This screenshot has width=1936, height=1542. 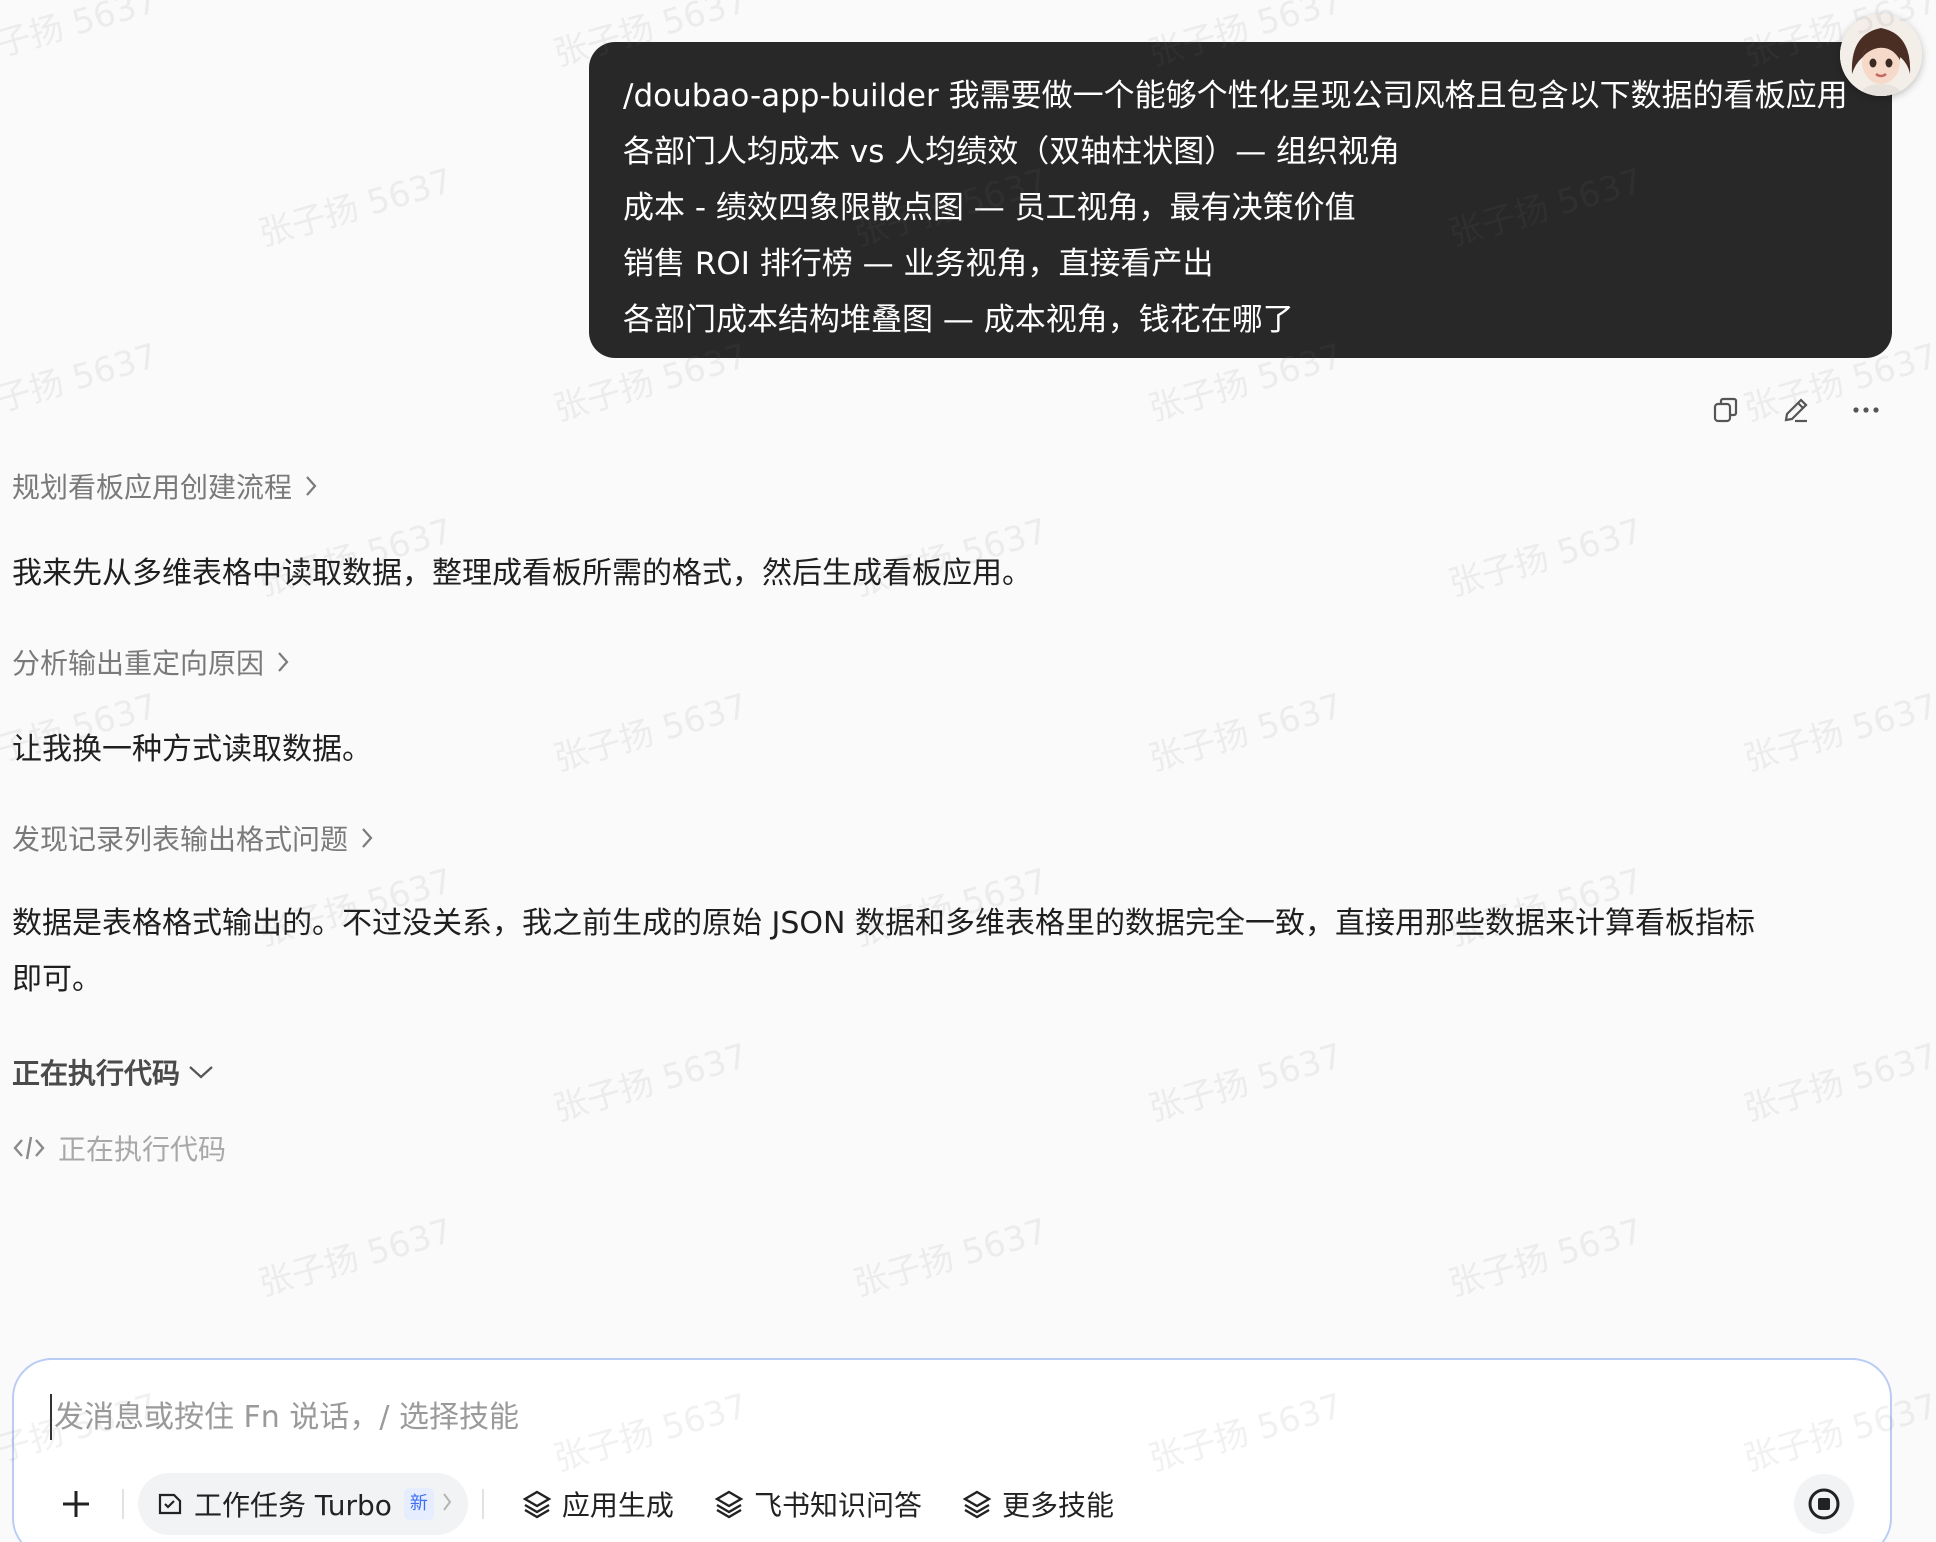 What do you see at coordinates (192, 749) in the screenshot?
I see `assistant-paragraph: 让我换一种方式读取数据。` at bounding box center [192, 749].